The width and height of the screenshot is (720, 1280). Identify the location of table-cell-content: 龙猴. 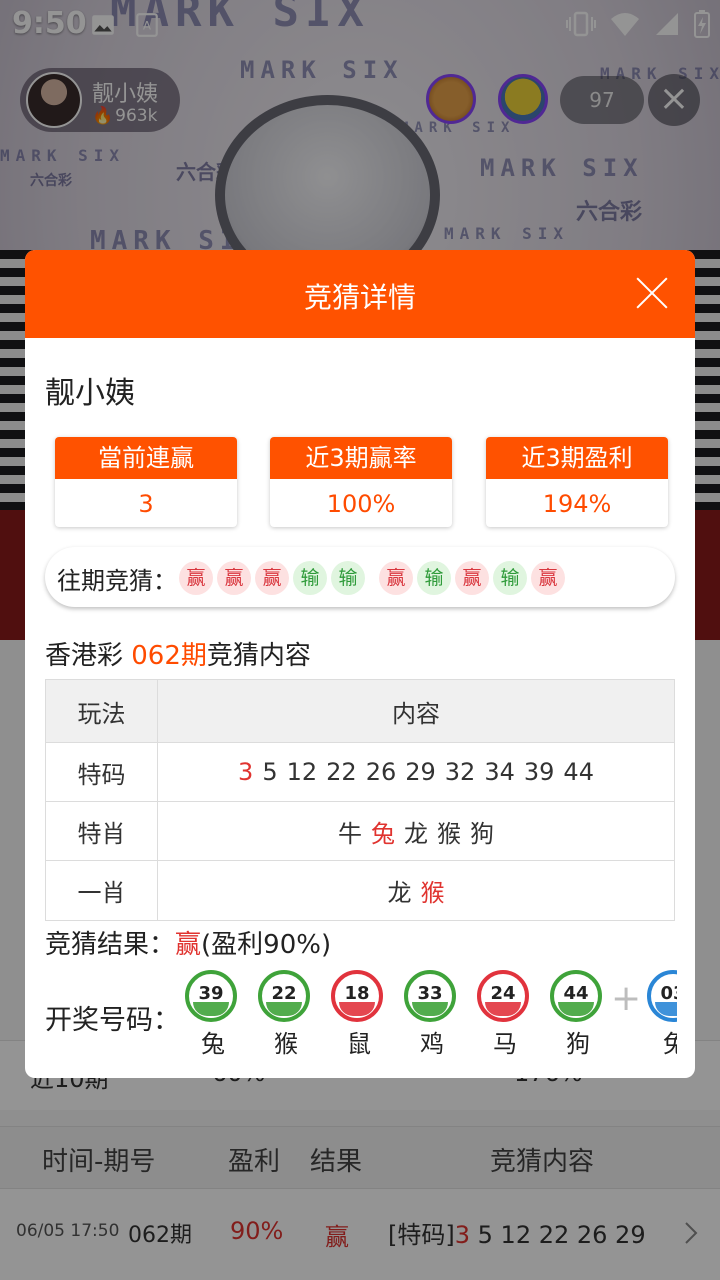
(416, 890).